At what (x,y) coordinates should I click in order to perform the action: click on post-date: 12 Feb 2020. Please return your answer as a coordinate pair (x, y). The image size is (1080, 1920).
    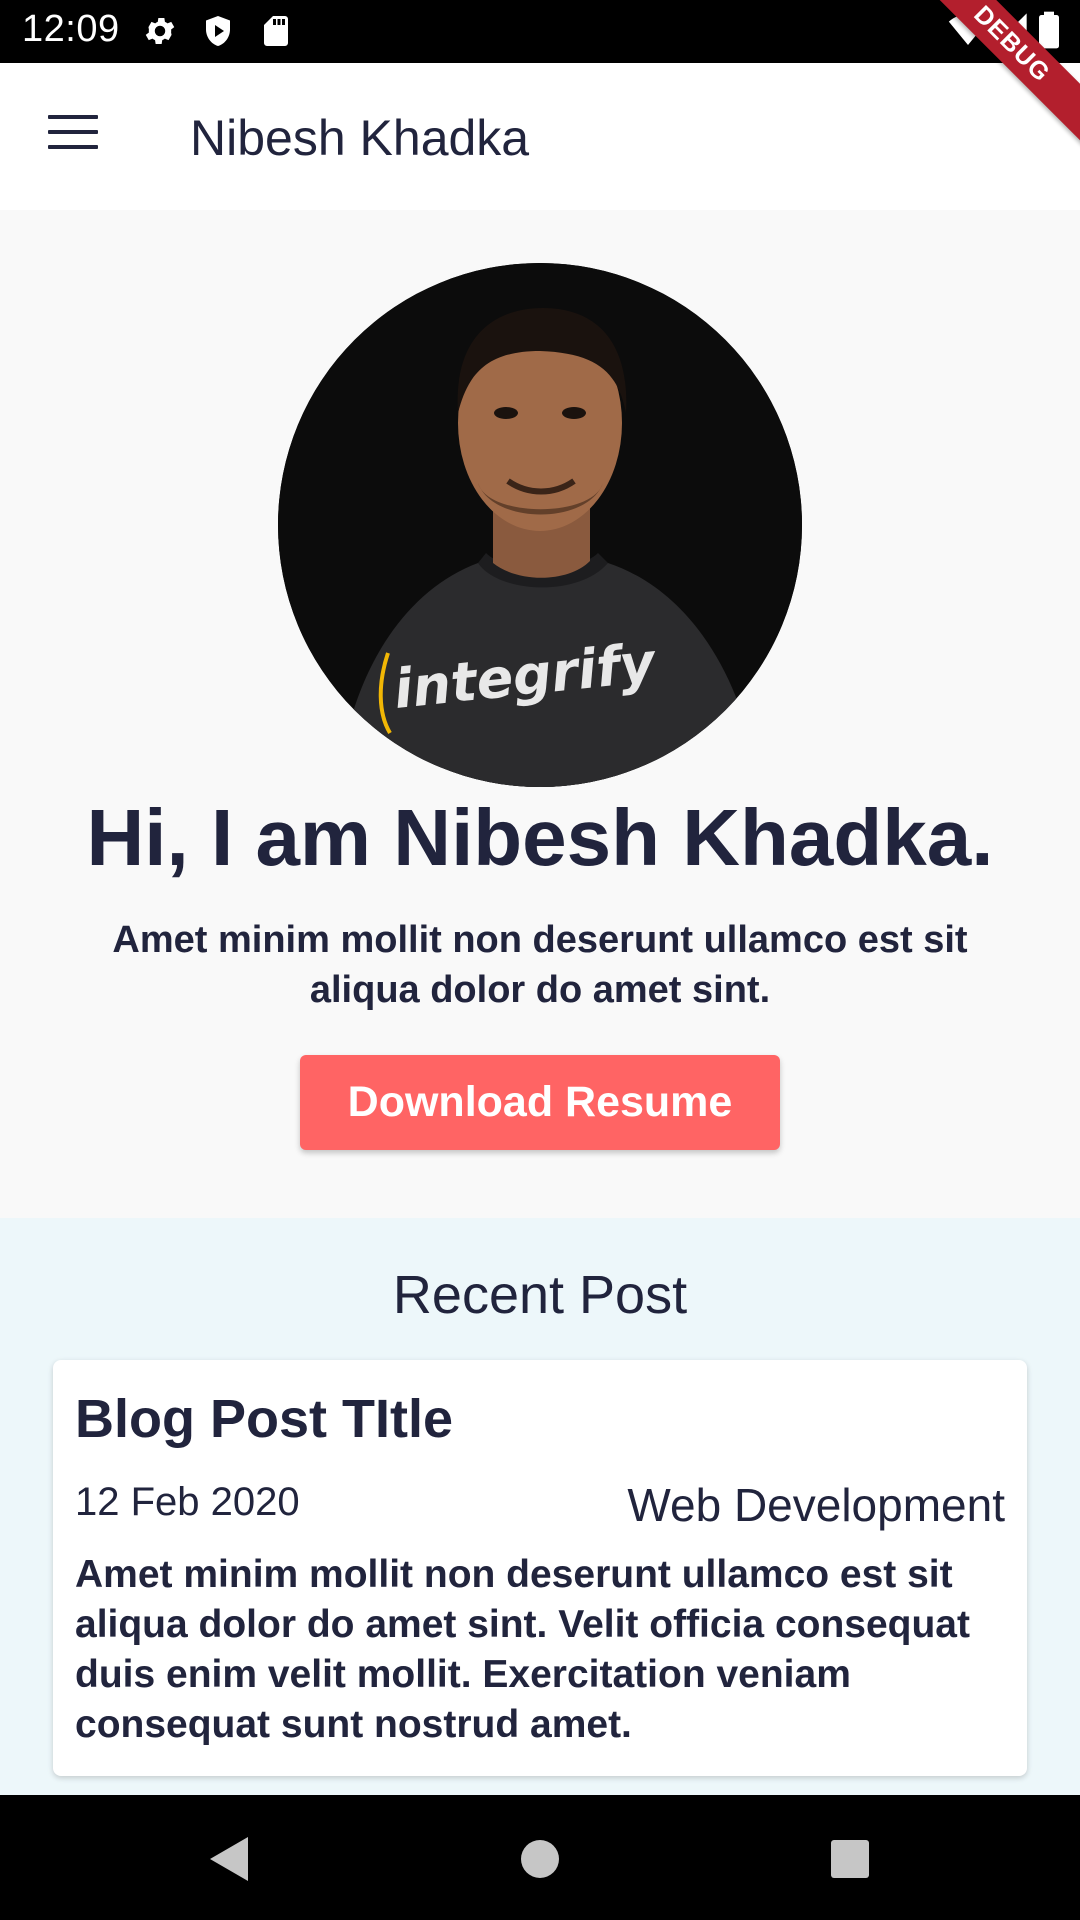
    Looking at the image, I should click on (187, 1502).